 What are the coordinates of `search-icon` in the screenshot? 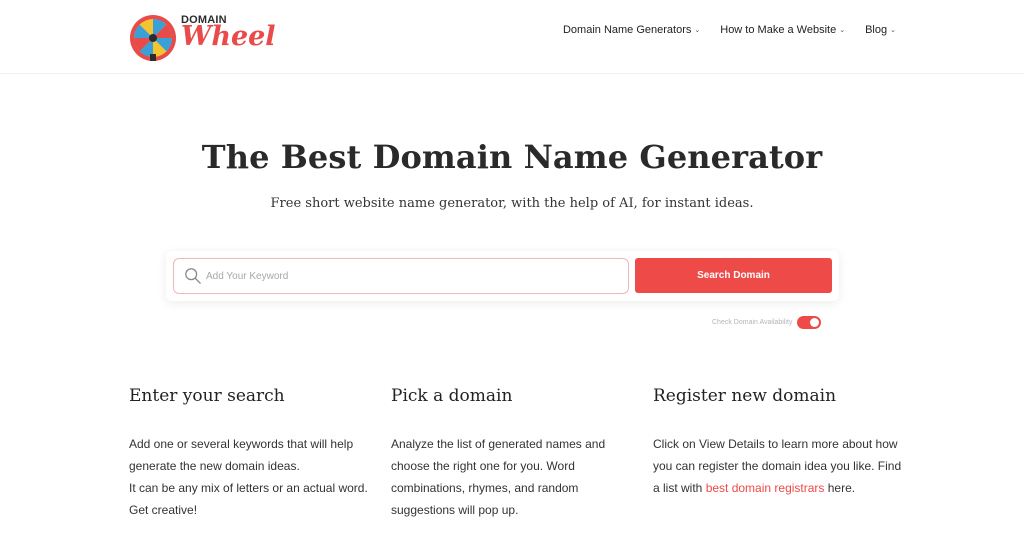 It's located at (193, 276).